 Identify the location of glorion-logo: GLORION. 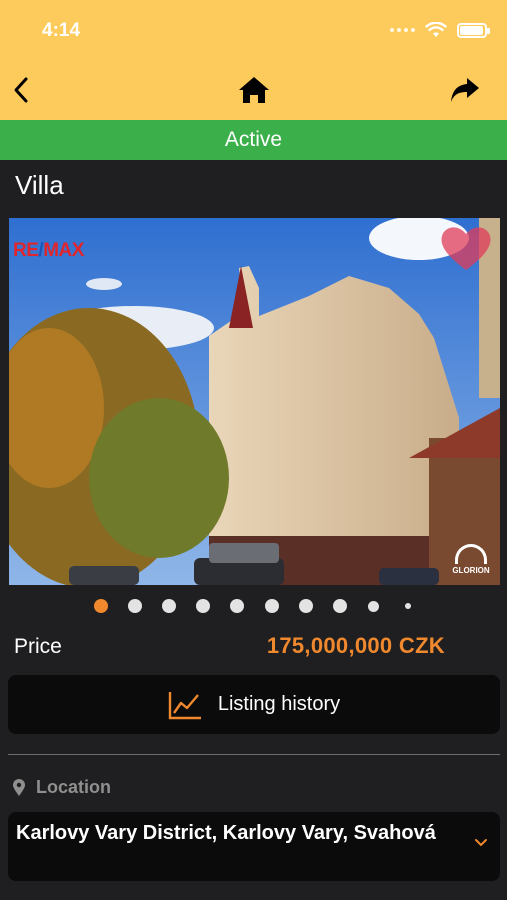
(471, 559).